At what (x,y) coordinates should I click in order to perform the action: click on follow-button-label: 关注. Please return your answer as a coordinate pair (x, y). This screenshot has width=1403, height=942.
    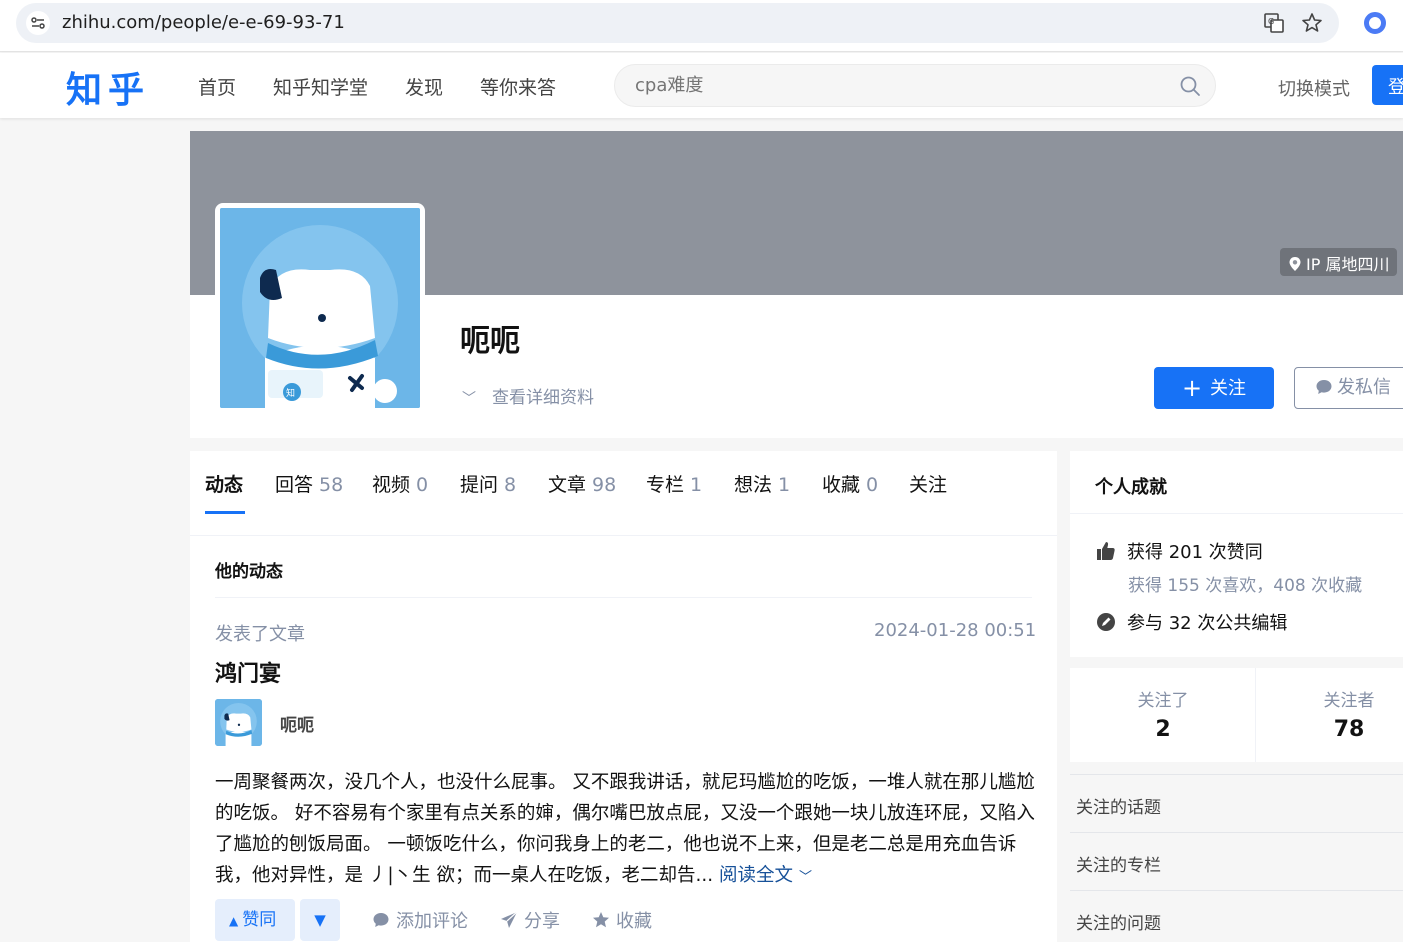
    Looking at the image, I should click on (1228, 388).